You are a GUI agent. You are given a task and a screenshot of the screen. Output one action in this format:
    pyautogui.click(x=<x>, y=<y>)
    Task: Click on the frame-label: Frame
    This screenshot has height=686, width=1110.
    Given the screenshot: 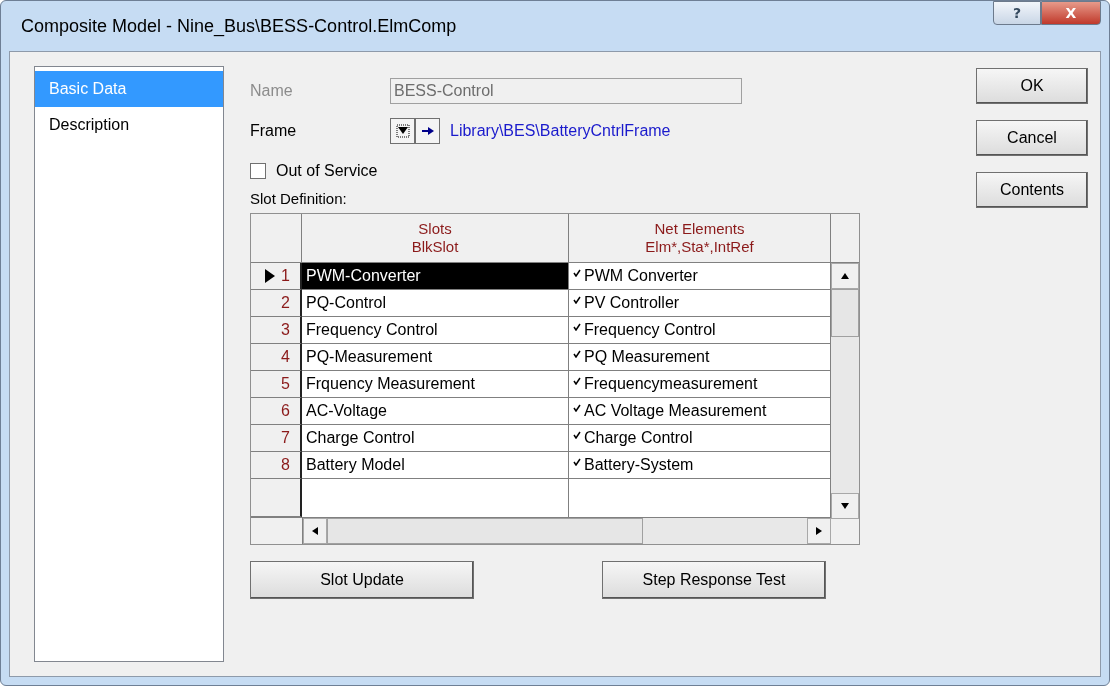 What is the action you would take?
    pyautogui.click(x=274, y=131)
    